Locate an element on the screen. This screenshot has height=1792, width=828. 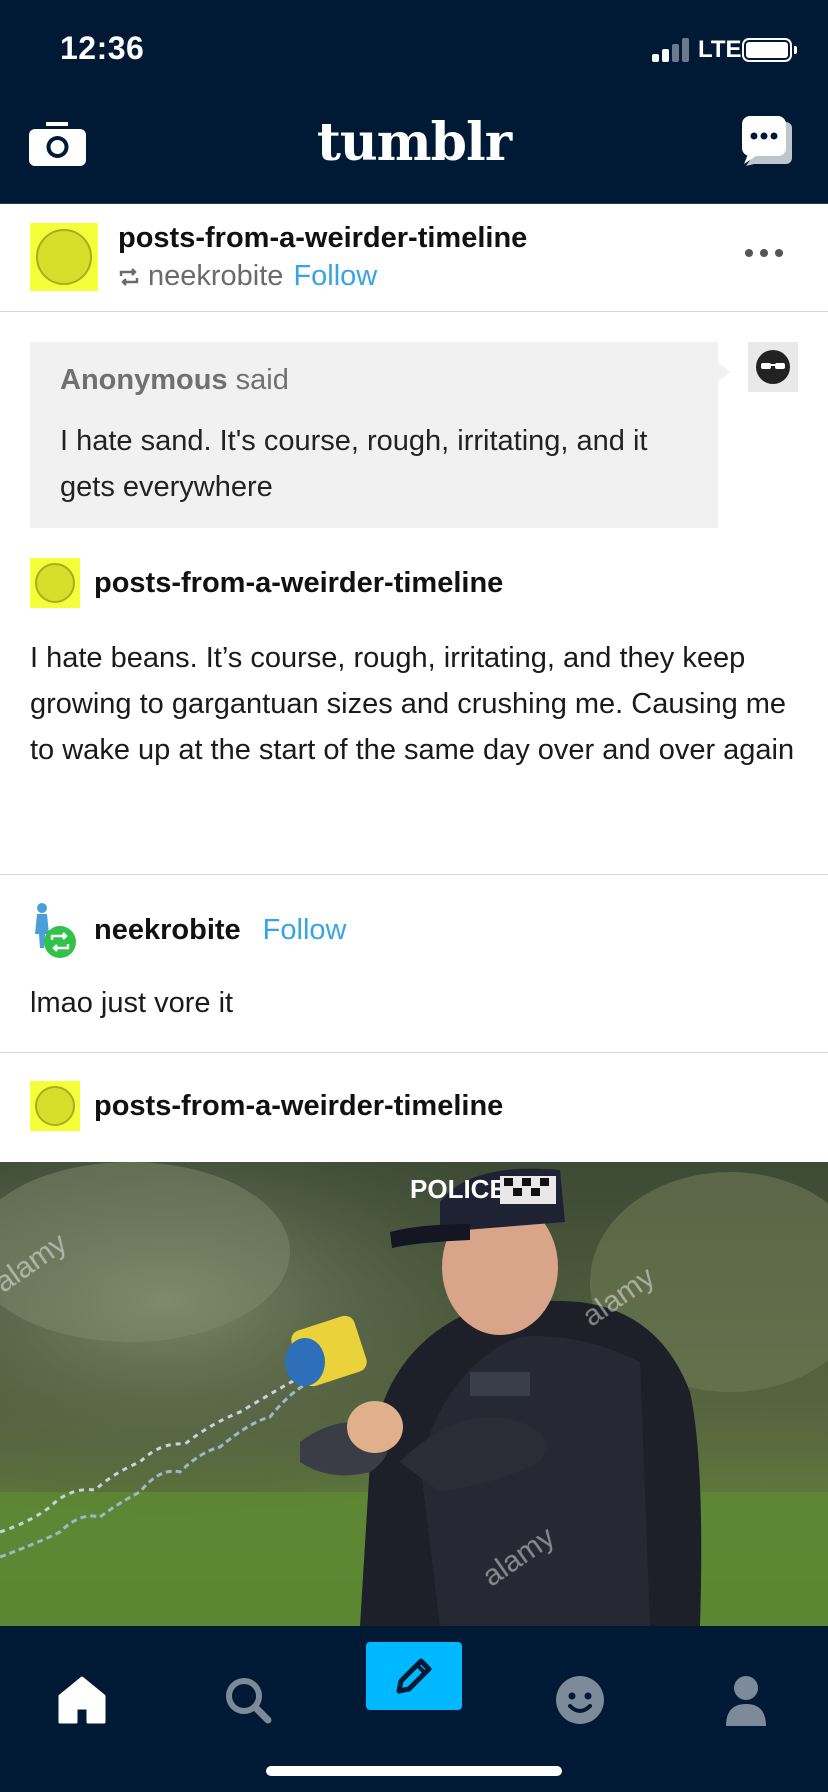
search-icon is located at coordinates (248, 1700).